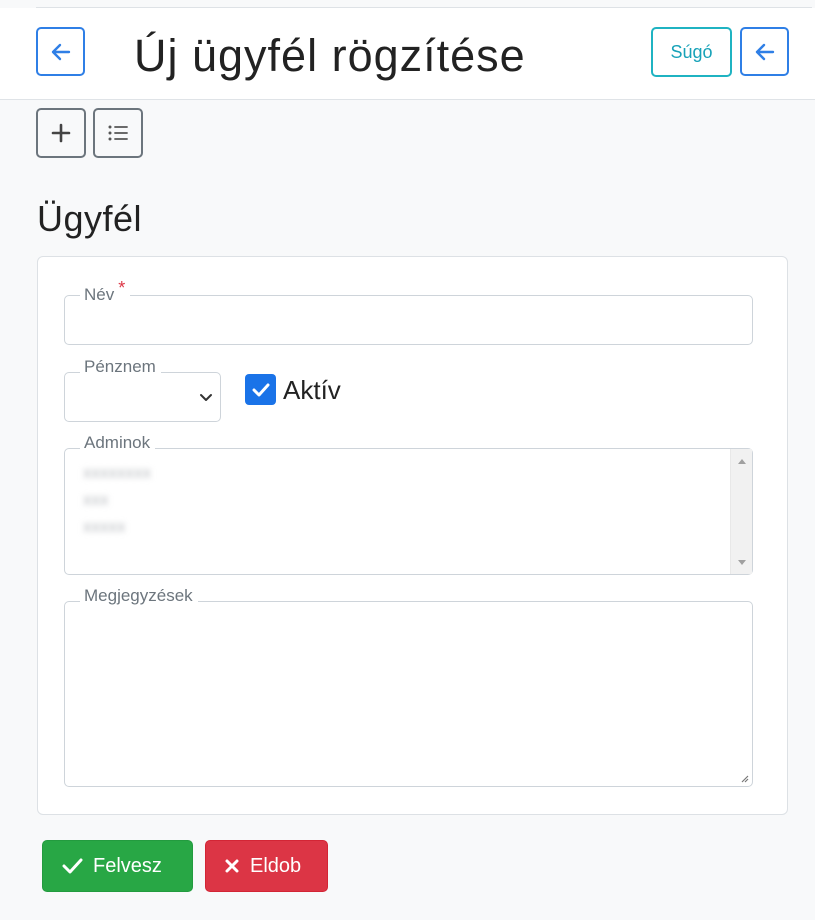 The image size is (815, 920). I want to click on discard-button-label: Eldob, so click(276, 865).